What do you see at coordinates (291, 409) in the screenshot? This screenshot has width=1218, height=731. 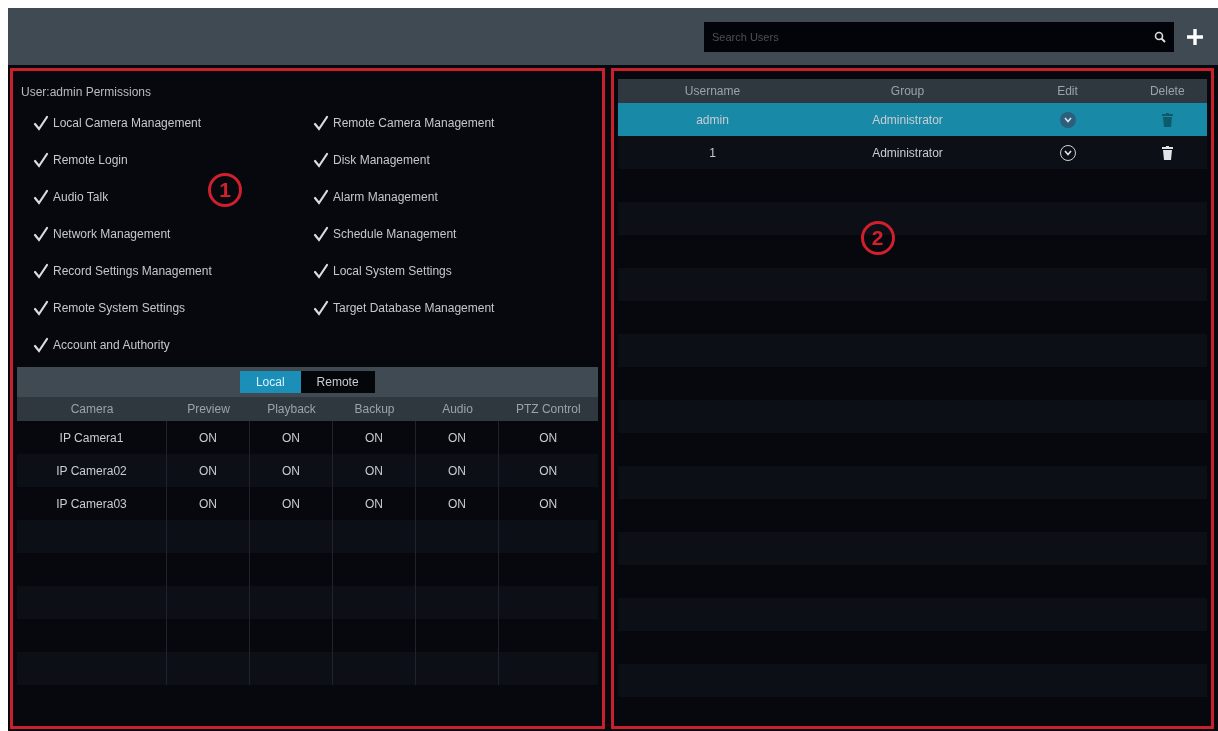 I see `column-header: Playback` at bounding box center [291, 409].